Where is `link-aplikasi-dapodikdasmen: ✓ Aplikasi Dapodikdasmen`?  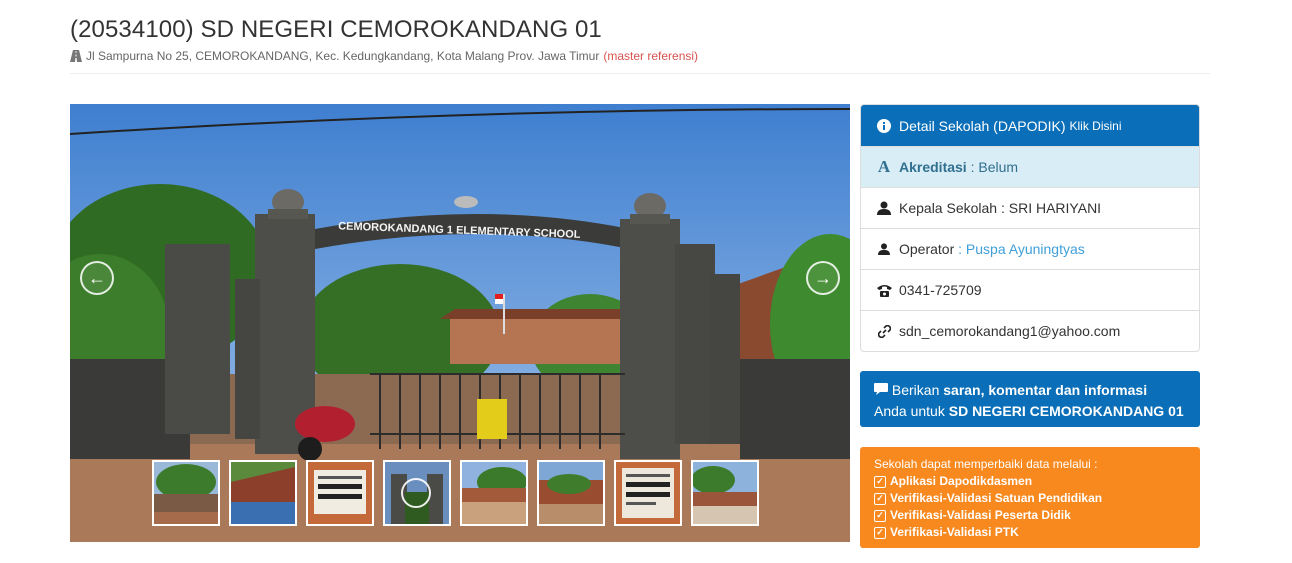 link-aplikasi-dapodikdasmen: ✓ Aplikasi Dapodikdasmen is located at coordinates (1030, 481).